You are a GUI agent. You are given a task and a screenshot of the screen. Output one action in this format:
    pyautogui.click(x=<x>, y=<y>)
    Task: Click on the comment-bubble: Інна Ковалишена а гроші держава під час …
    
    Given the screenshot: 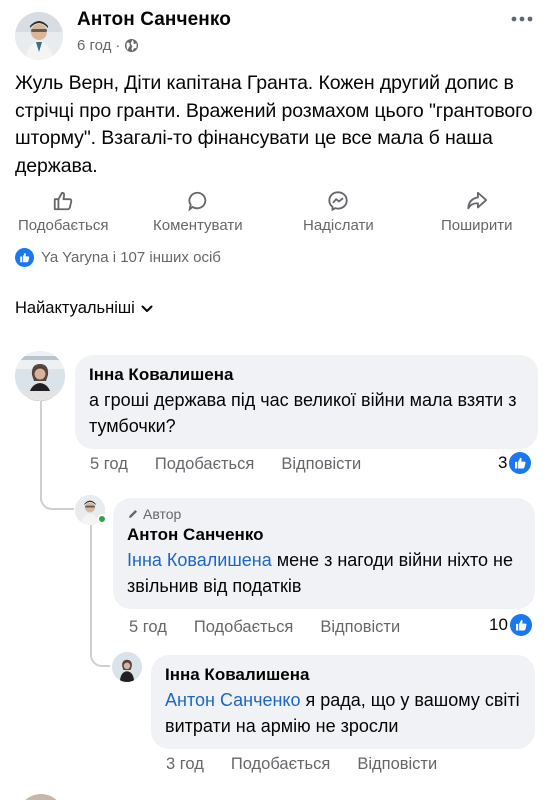 What is the action you would take?
    pyautogui.click(x=306, y=402)
    